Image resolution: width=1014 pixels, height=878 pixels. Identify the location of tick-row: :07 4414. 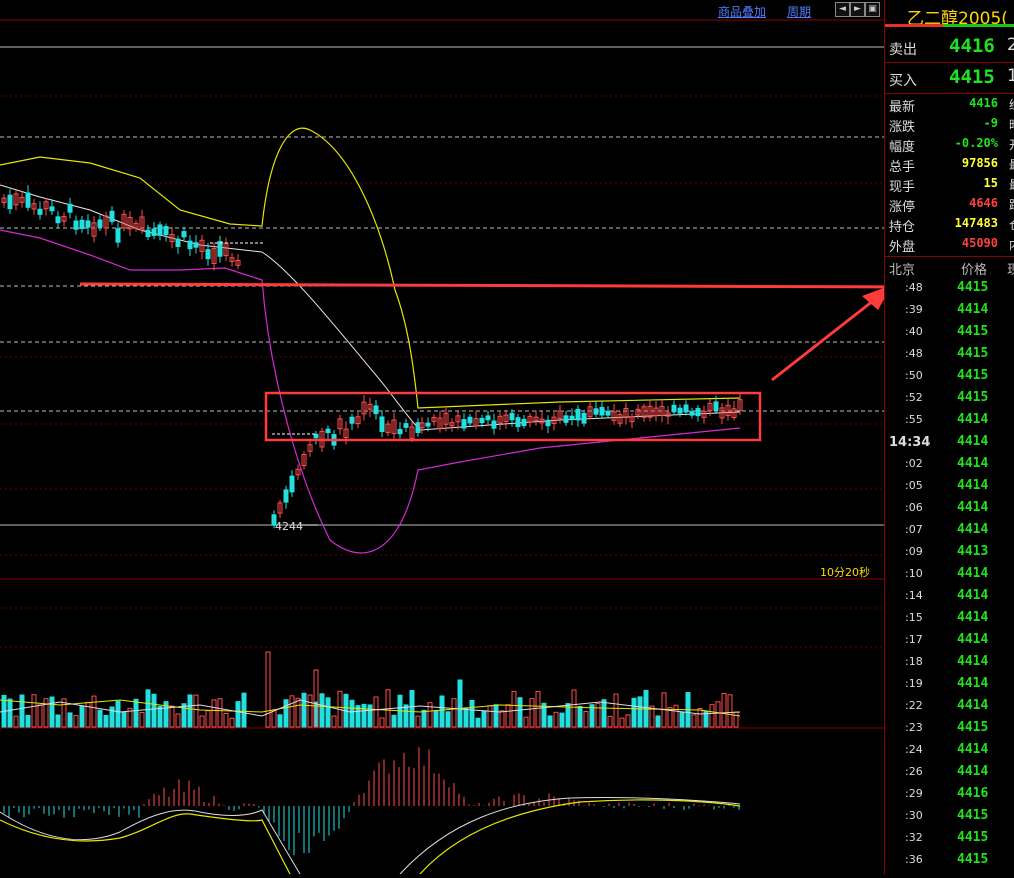
(949, 530).